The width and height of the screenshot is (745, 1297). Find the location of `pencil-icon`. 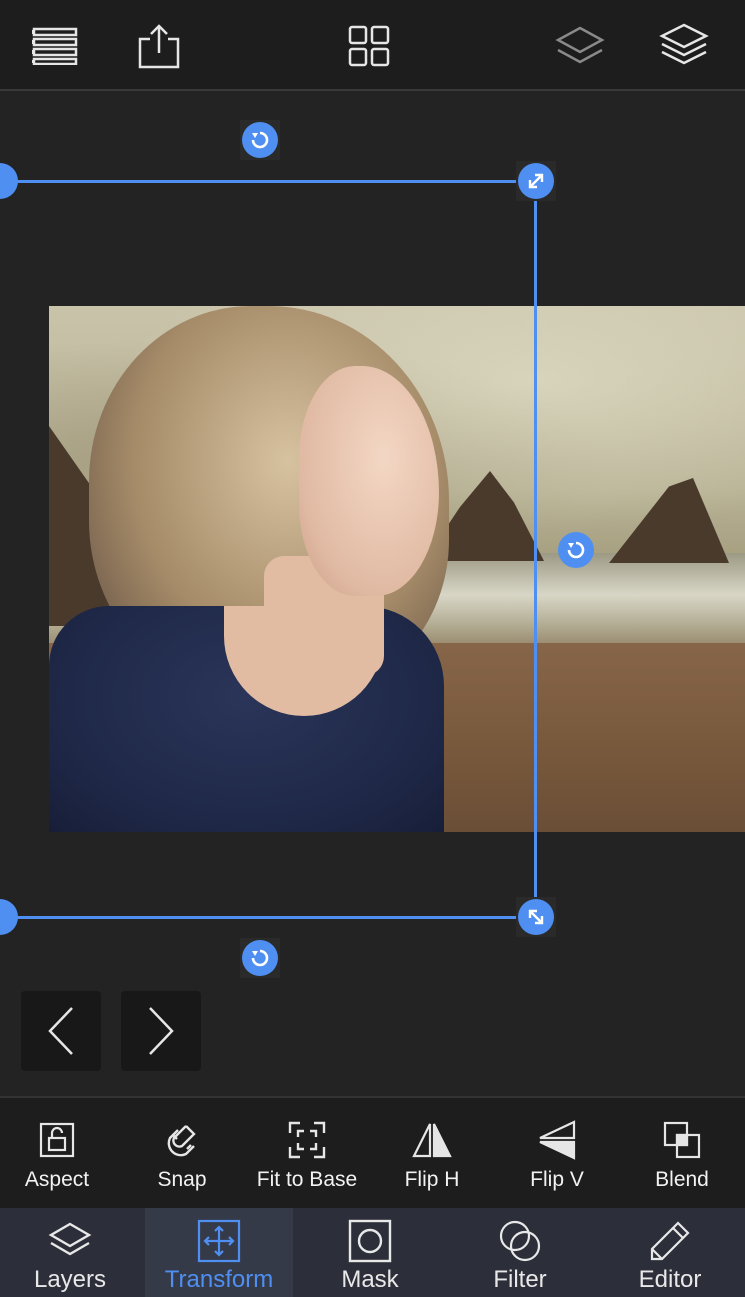

pencil-icon is located at coordinates (670, 1241).